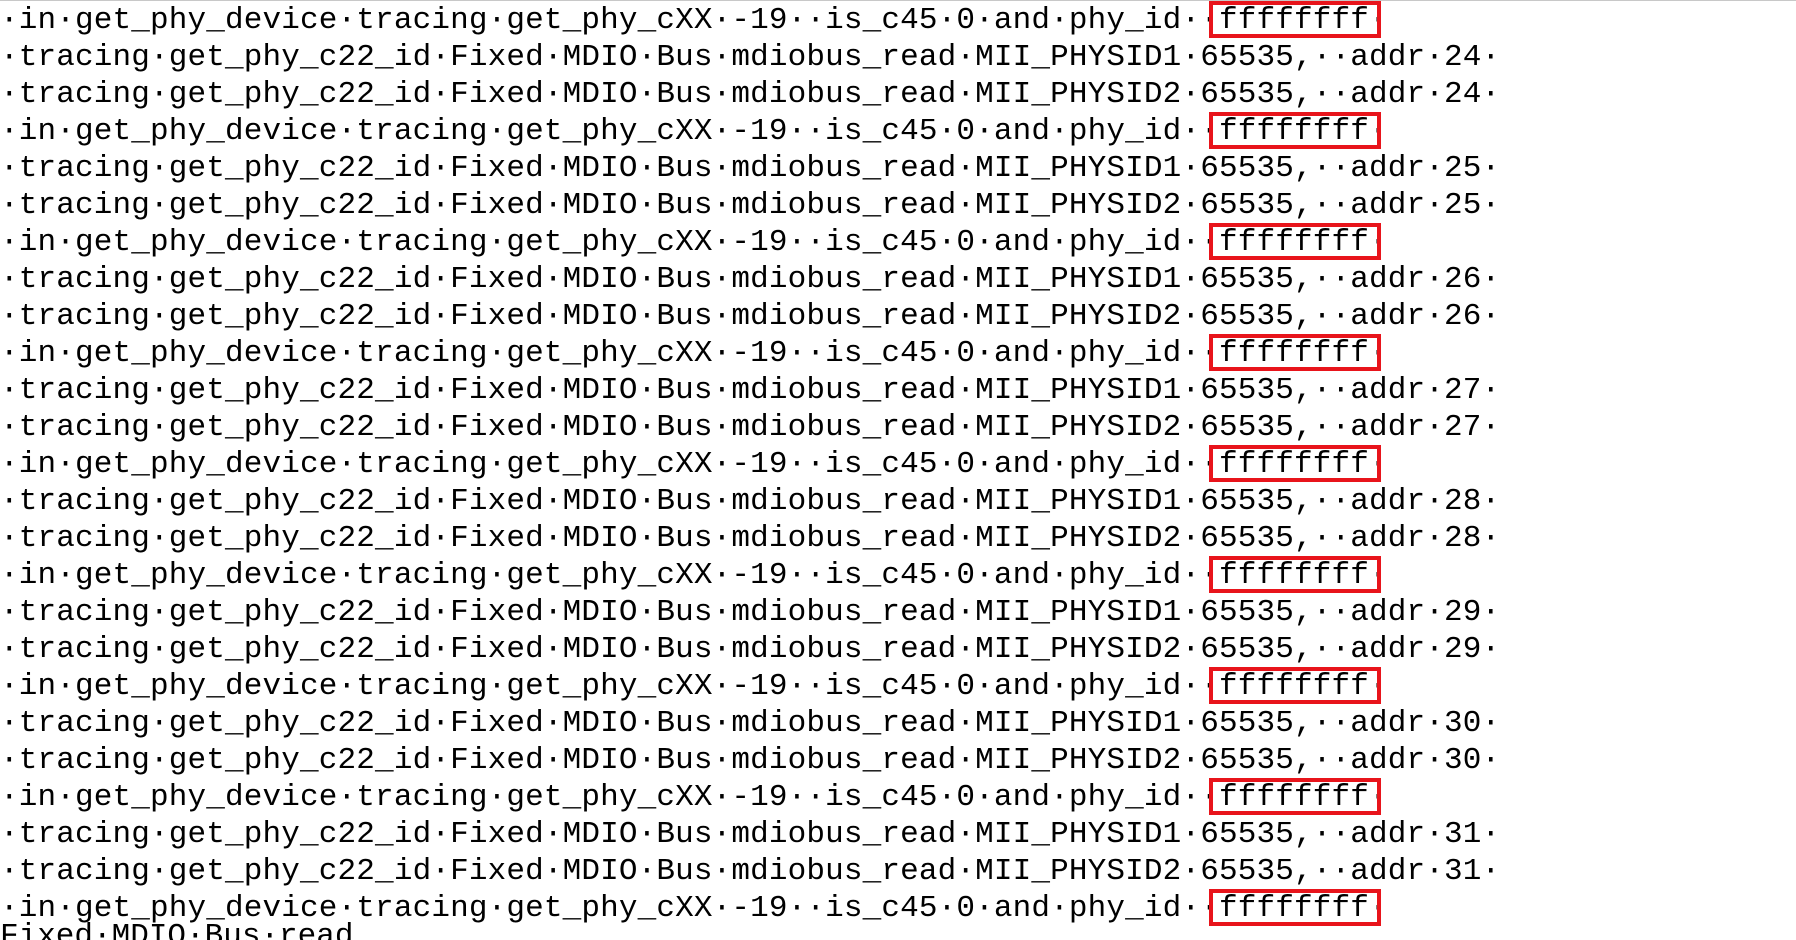  What do you see at coordinates (177, 929) in the screenshot?
I see `partial-last-line: Fixed·MDIO·Bus·read` at bounding box center [177, 929].